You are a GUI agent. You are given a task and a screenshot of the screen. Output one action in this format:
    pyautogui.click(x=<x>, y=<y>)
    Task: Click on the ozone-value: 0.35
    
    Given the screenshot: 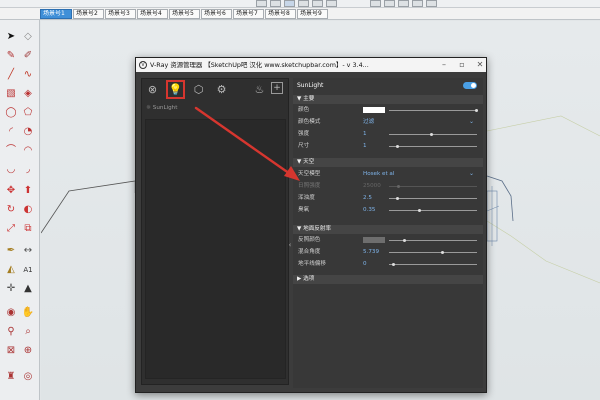 What is the action you would take?
    pyautogui.click(x=369, y=210)
    